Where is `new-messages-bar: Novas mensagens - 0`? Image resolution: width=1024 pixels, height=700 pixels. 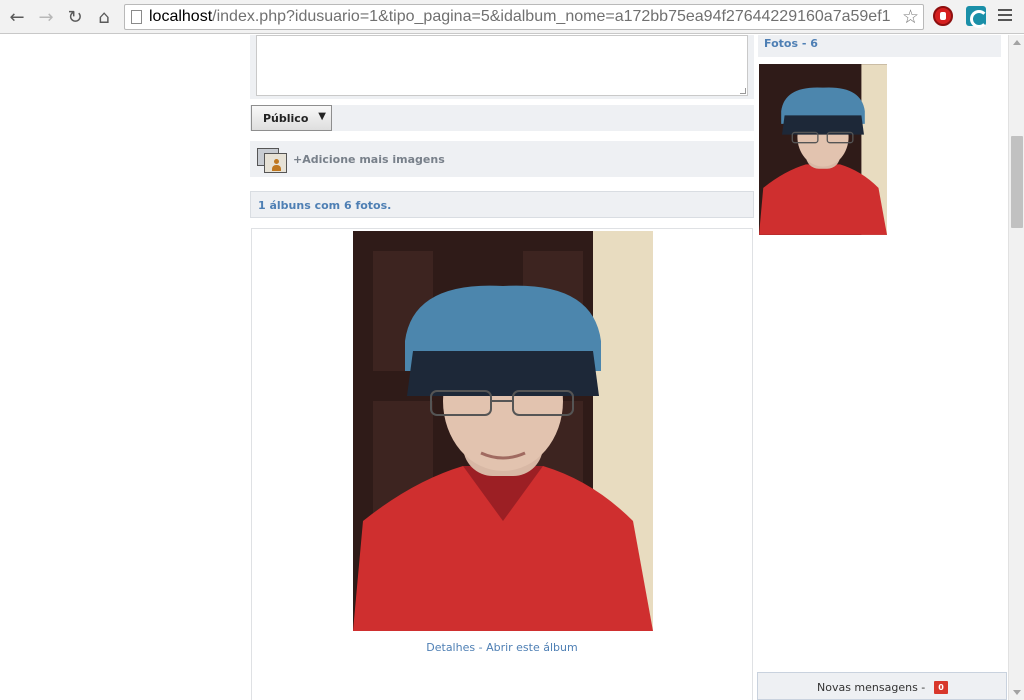 new-messages-bar: Novas mensagens - 0 is located at coordinates (882, 686).